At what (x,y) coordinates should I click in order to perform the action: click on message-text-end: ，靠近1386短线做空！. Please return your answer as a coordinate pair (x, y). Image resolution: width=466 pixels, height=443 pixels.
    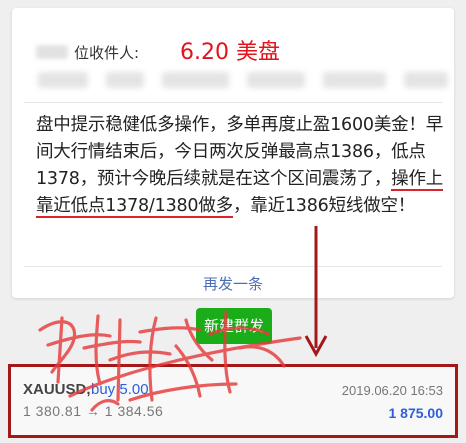
    Looking at the image, I should click on (324, 206).